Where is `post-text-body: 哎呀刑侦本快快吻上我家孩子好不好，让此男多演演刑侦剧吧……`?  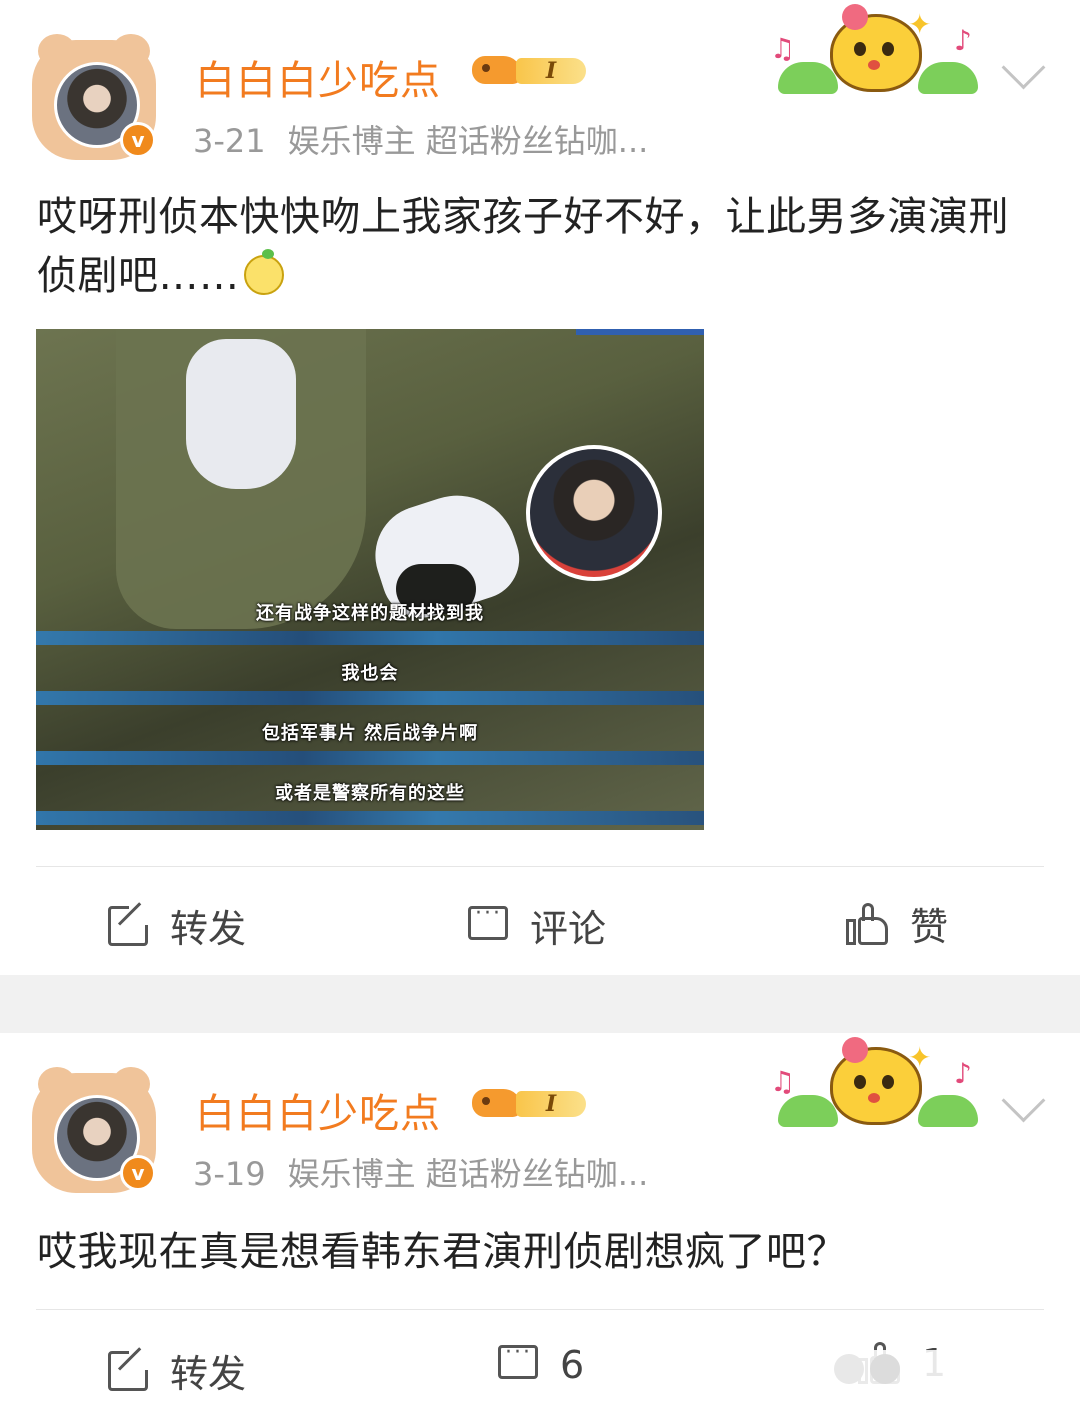 post-text-body: 哎呀刑侦本快快吻上我家孩子好不好，让此男多演演刑侦剧吧…… is located at coordinates (523, 246).